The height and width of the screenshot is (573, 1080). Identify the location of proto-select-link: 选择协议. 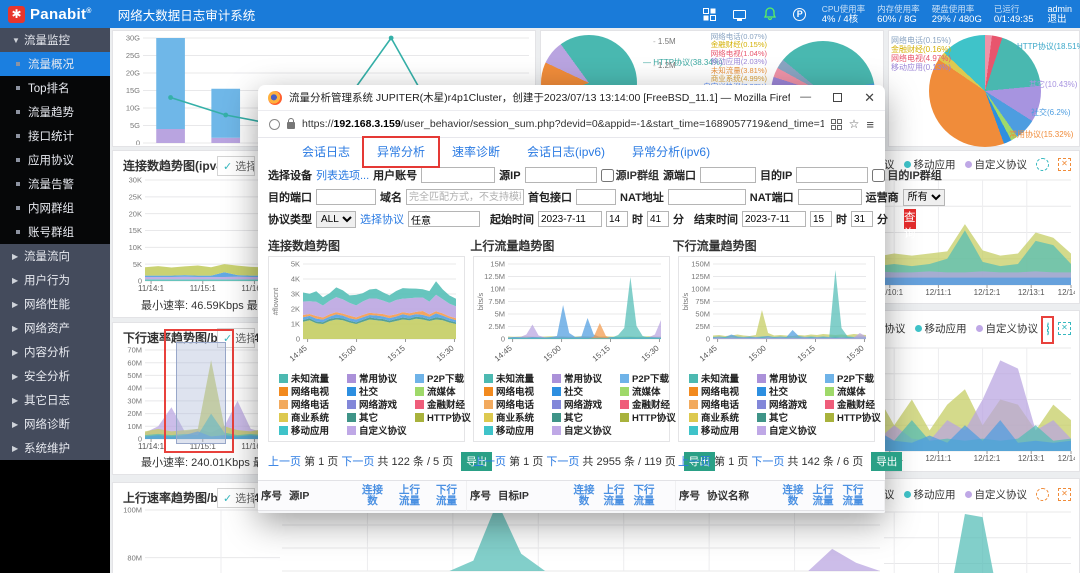
(382, 219).